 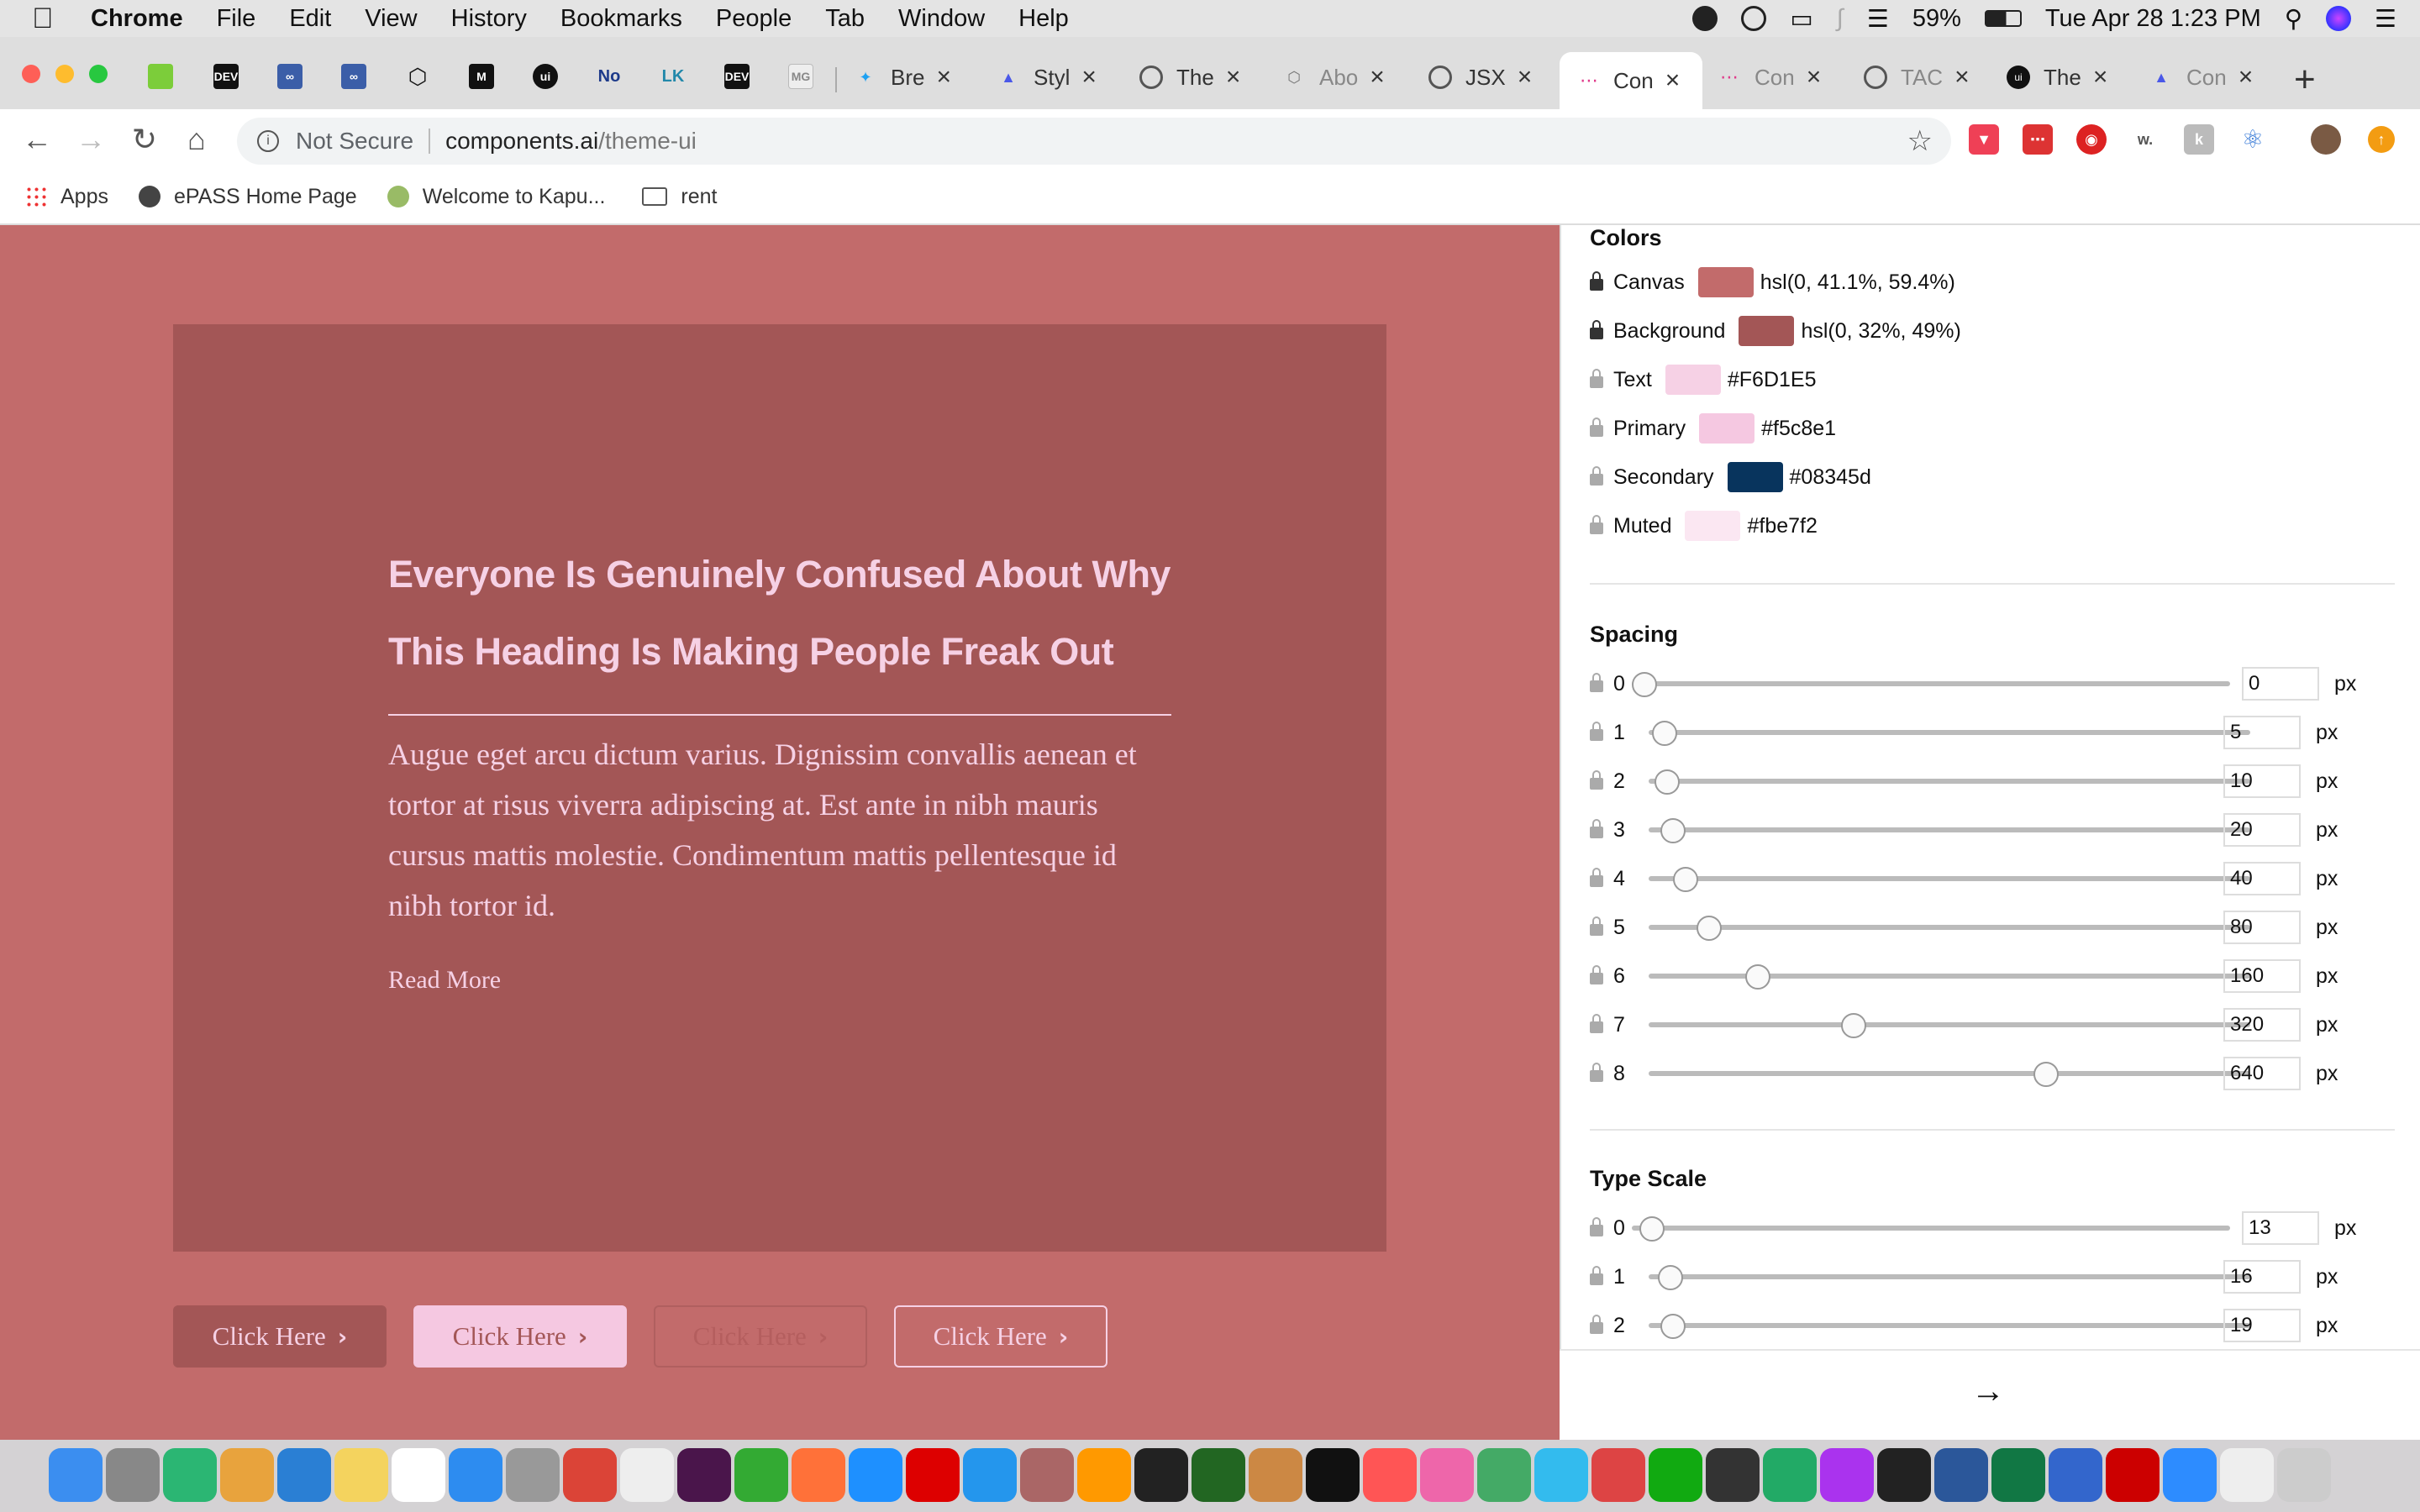 What do you see at coordinates (1043, 19) in the screenshot?
I see `menu-help: Help` at bounding box center [1043, 19].